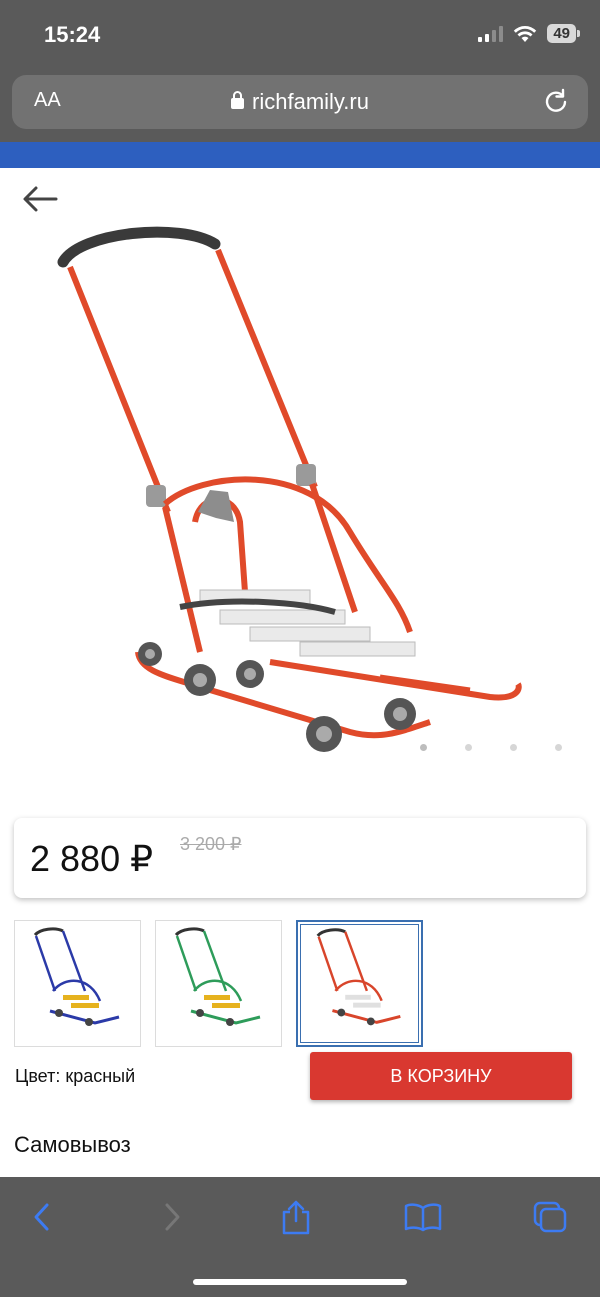  I want to click on tabs-button, so click(550, 1217).